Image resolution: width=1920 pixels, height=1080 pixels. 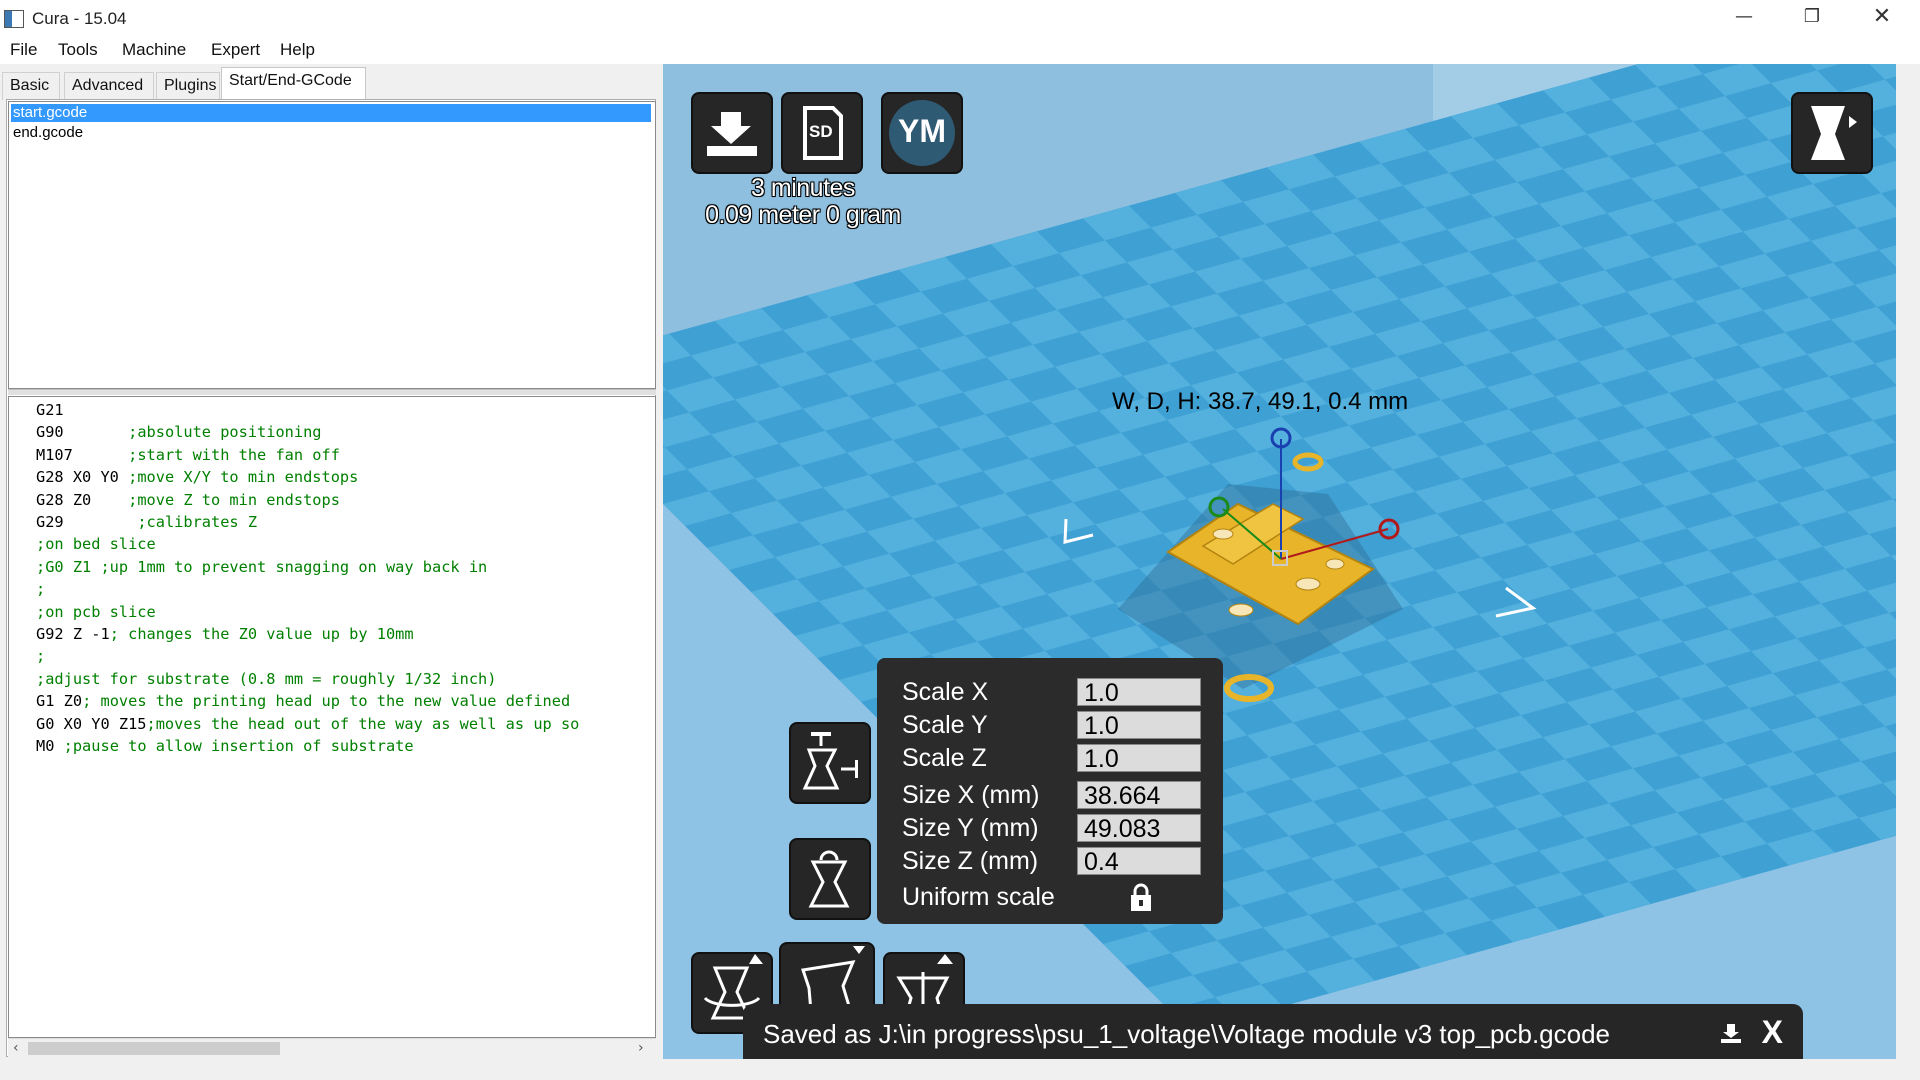 I want to click on close-icon: ✕, so click(x=1882, y=18).